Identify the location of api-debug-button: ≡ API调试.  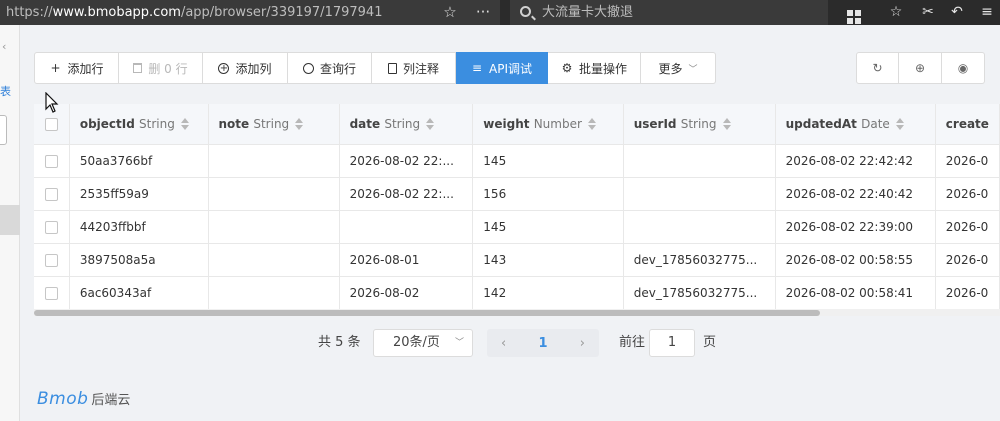
(502, 68).